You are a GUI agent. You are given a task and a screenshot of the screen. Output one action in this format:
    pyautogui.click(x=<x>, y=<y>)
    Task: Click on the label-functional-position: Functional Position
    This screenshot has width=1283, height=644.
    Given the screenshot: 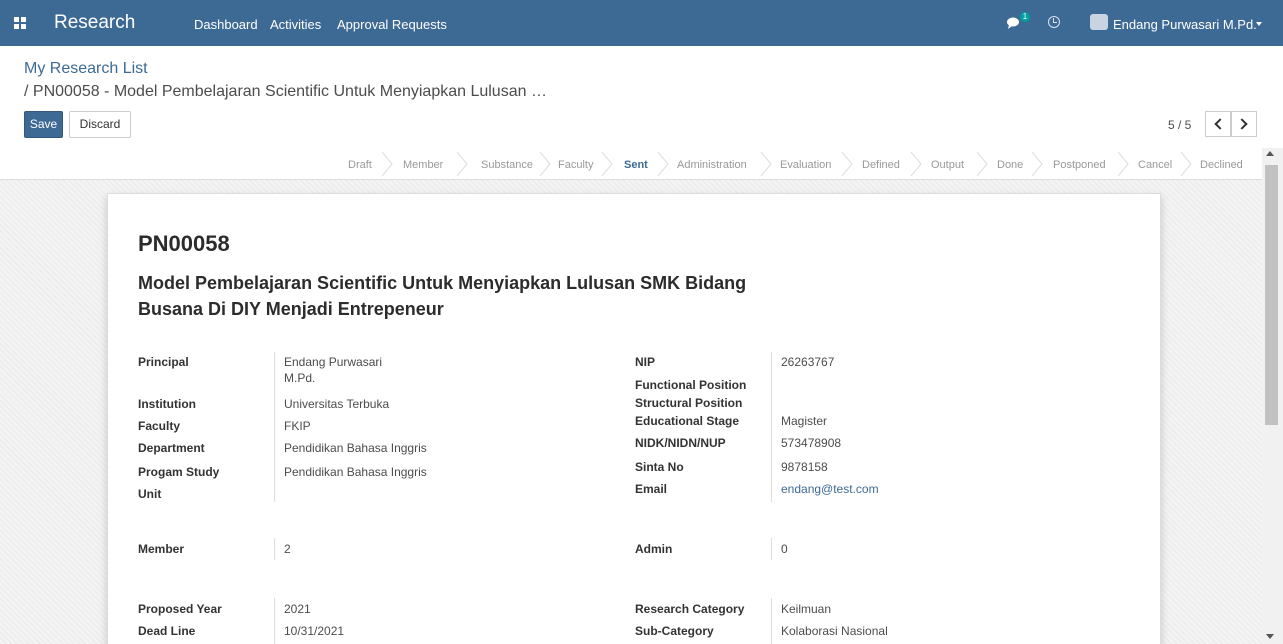 What is the action you would take?
    pyautogui.click(x=691, y=385)
    